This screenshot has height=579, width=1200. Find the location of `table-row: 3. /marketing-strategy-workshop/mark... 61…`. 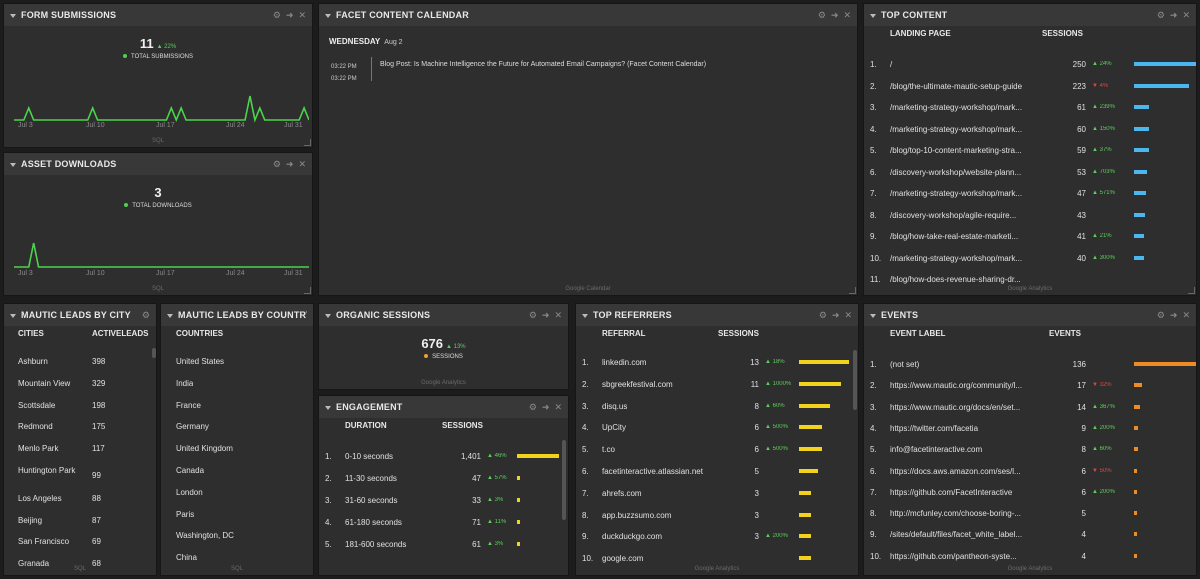

table-row: 3. /marketing-strategy-workshop/mark... 61… is located at coordinates (1030, 114).